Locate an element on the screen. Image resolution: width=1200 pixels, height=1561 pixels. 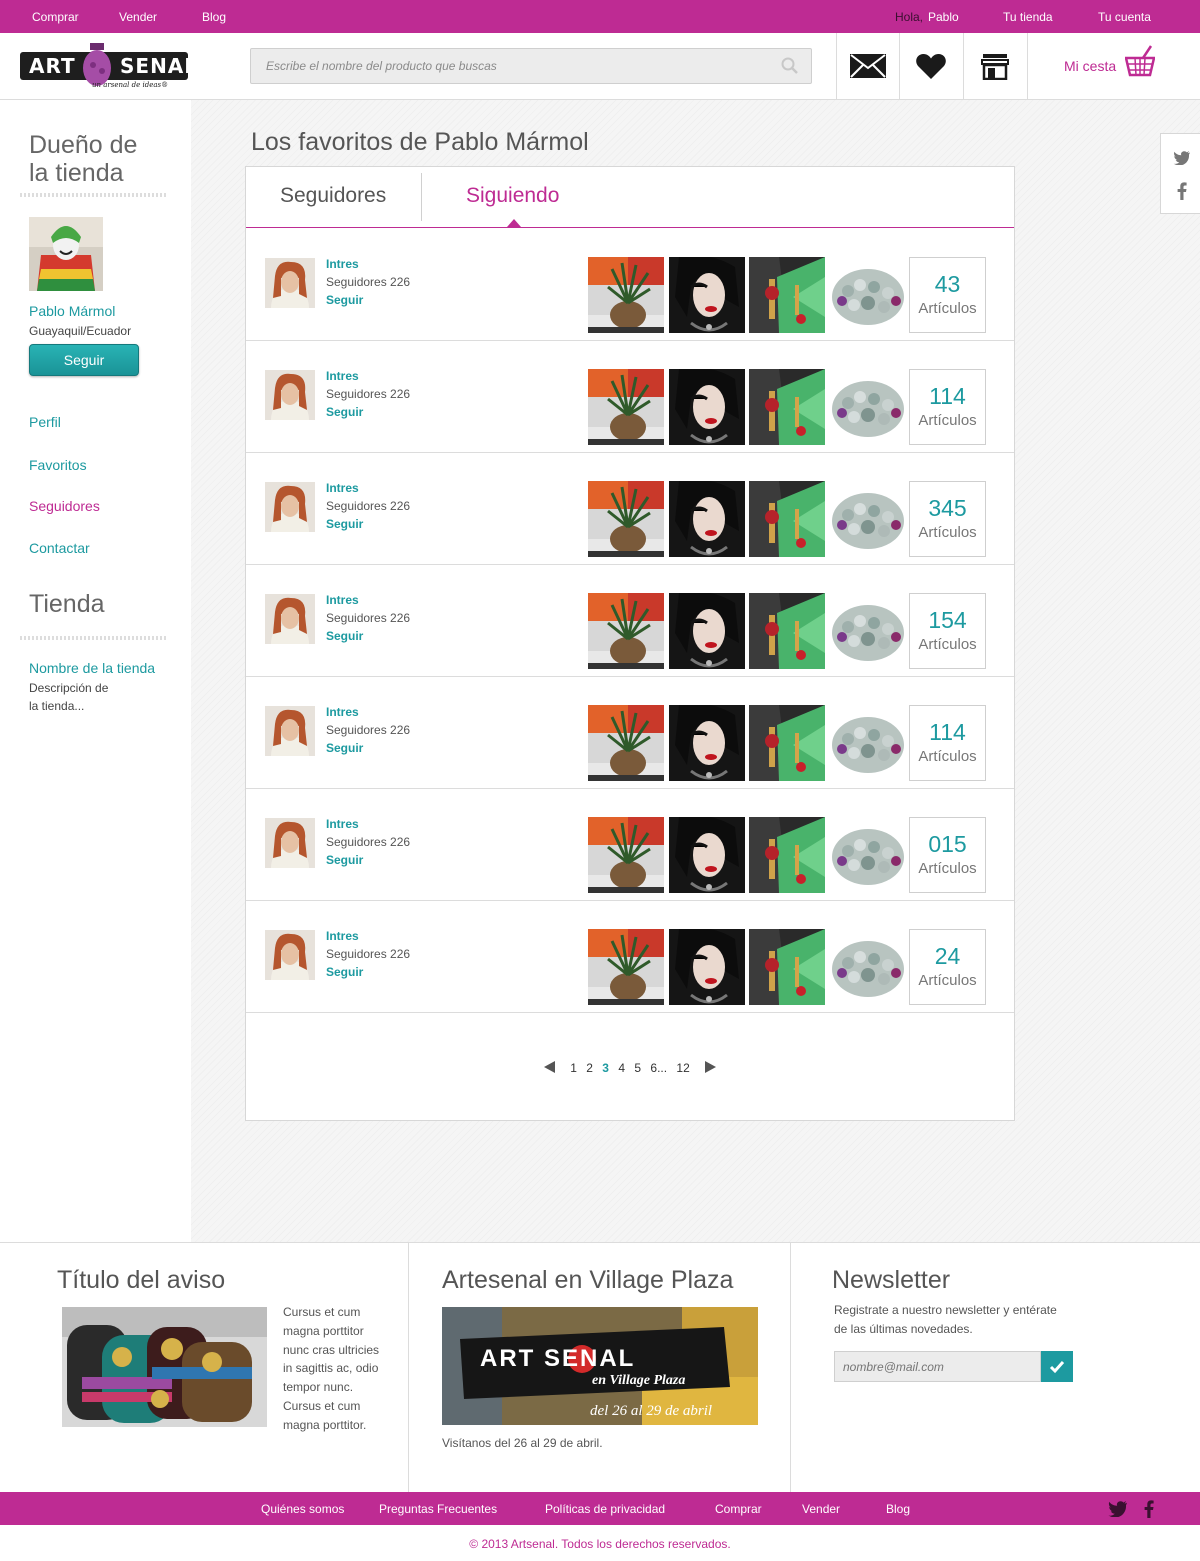
page-link: 2 is located at coordinates (589, 1068).